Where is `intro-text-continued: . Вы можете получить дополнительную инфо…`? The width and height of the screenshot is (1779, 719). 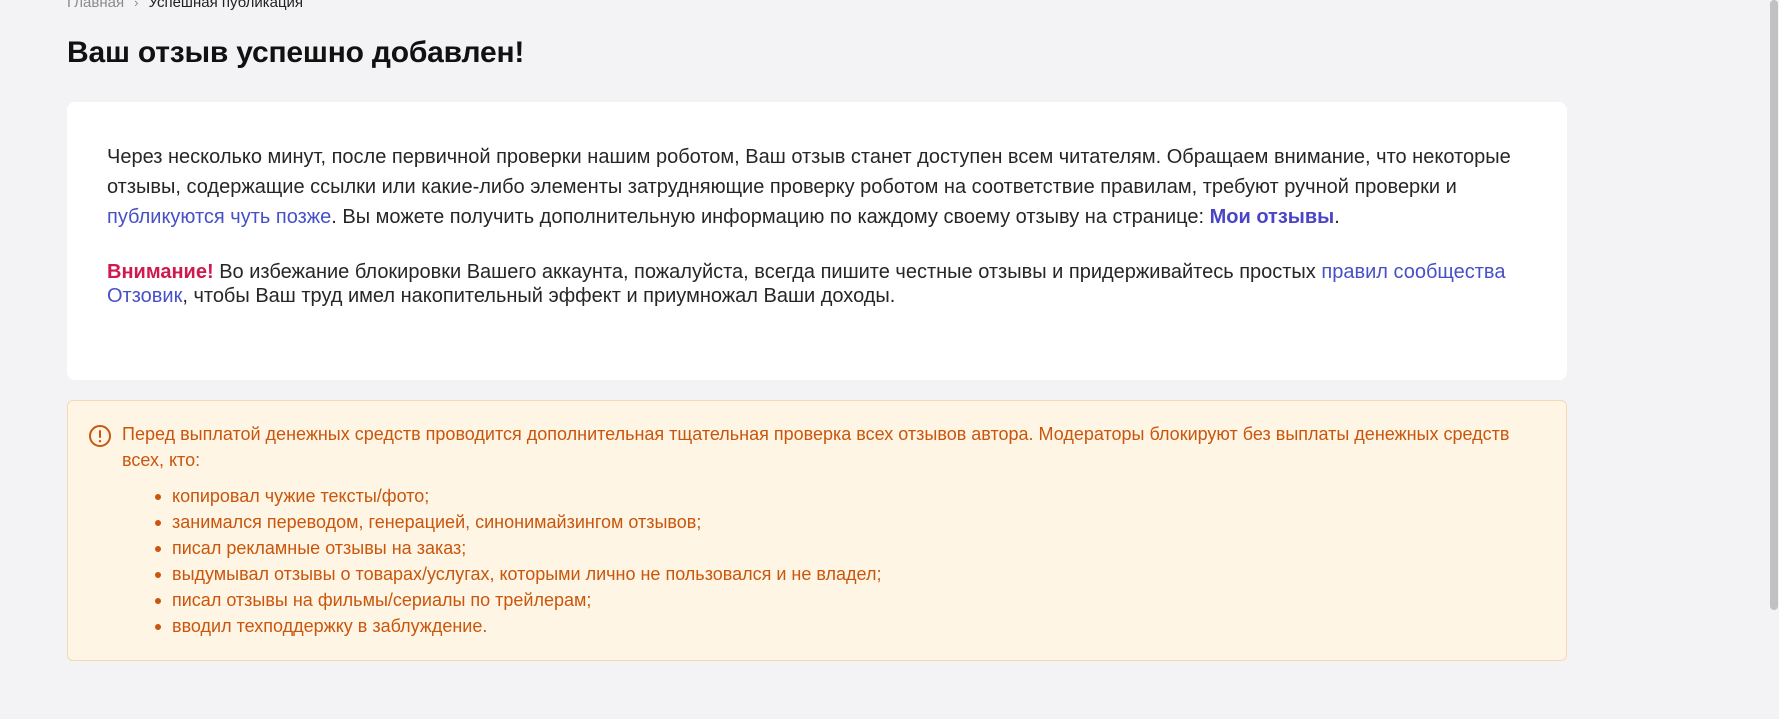 intro-text-continued: . Вы можете получить дополнительную инфо… is located at coordinates (770, 217).